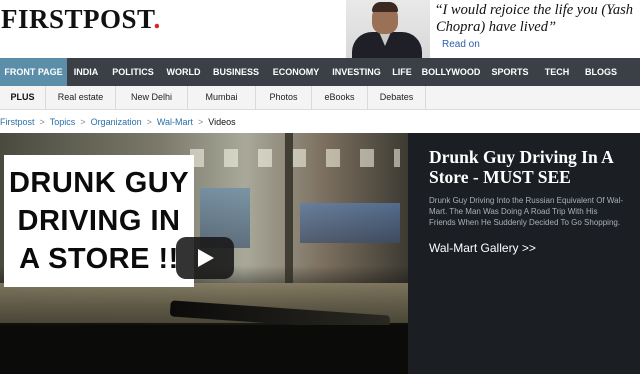 The image size is (640, 374). What do you see at coordinates (527, 167) in the screenshot?
I see `video-title: Drunk Guy Driving In A Store - MUST SEE` at bounding box center [527, 167].